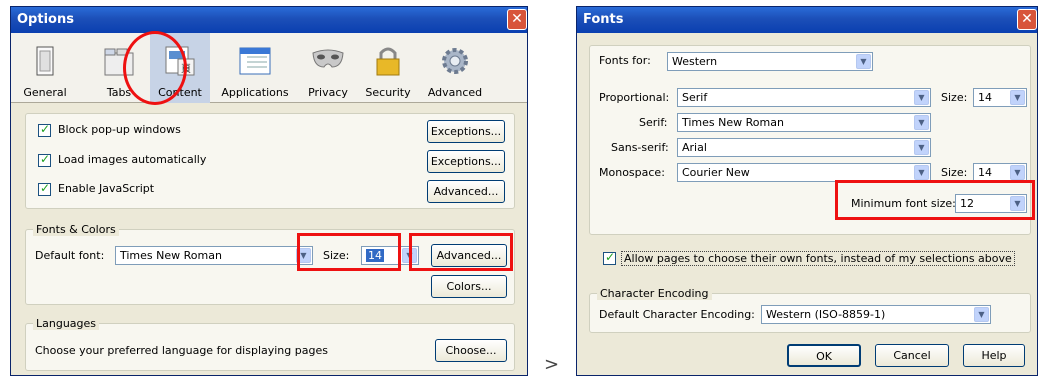 The image size is (1042, 379). Describe the element at coordinates (985, 97) in the screenshot. I see `proportional-size-value: 14` at that location.